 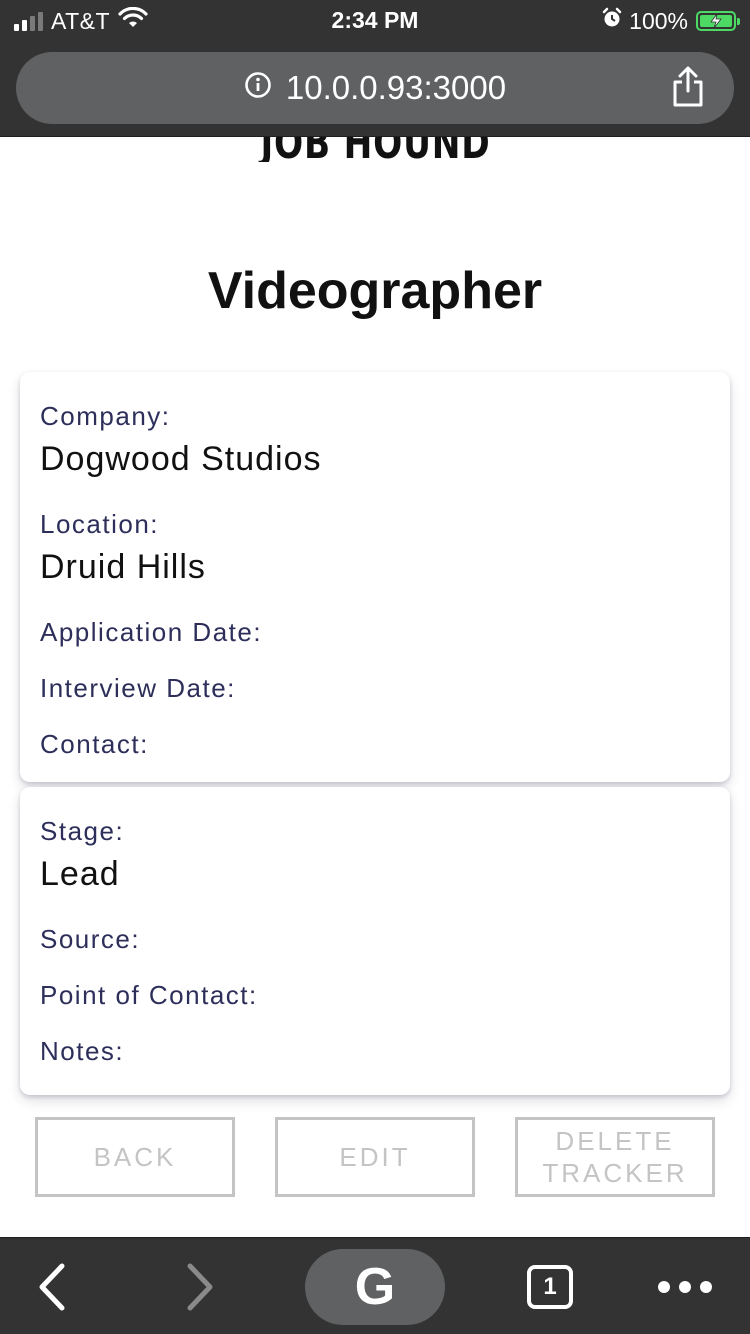 I want to click on google-icon: G, so click(x=375, y=1287).